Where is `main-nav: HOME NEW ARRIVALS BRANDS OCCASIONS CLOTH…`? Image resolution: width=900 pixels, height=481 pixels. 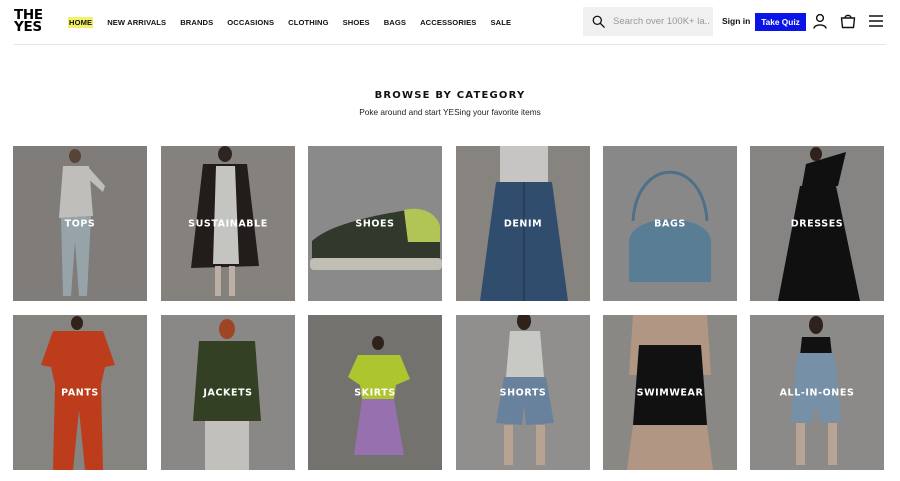
main-nav: HOME NEW ARRIVALS BRANDS OCCASIONS CLOTH… is located at coordinates (296, 22).